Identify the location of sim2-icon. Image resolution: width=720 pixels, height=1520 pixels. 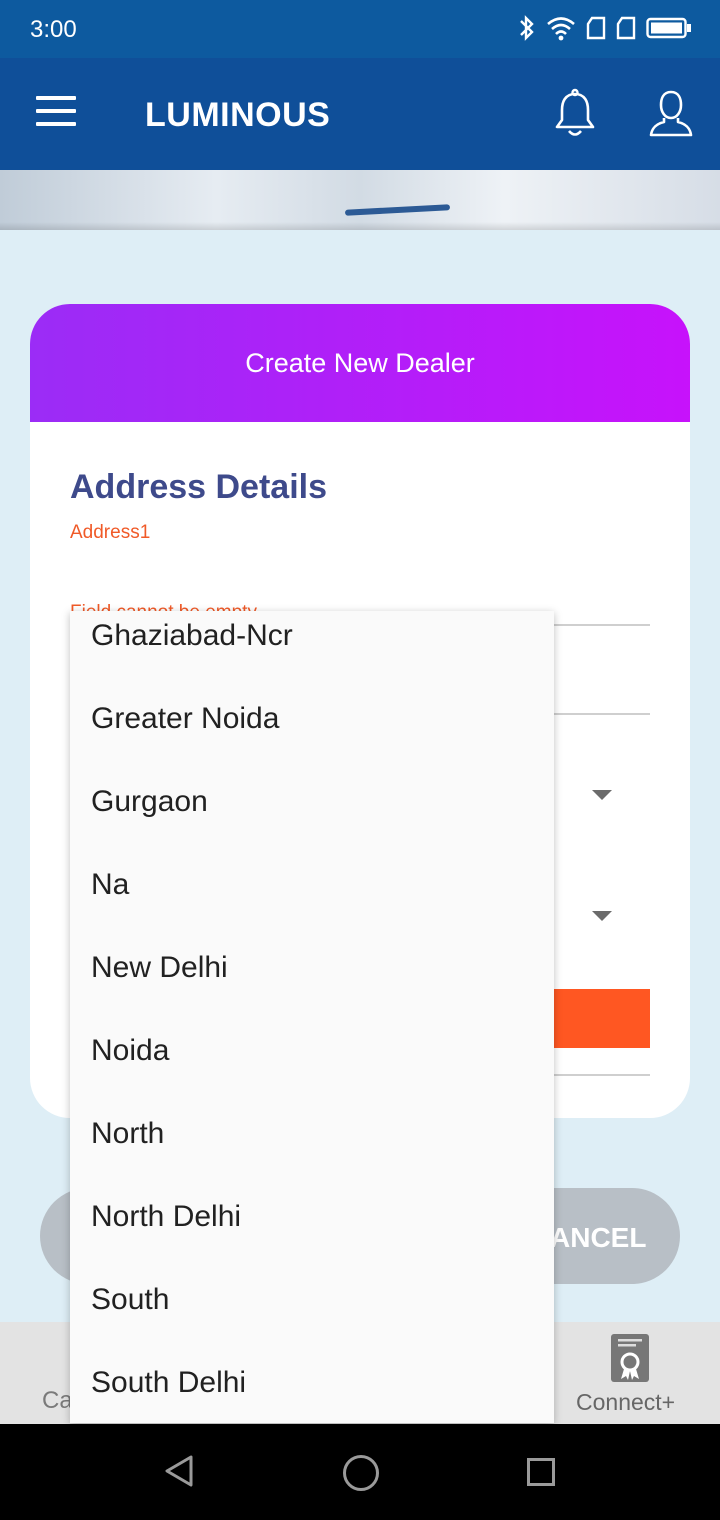
(626, 28).